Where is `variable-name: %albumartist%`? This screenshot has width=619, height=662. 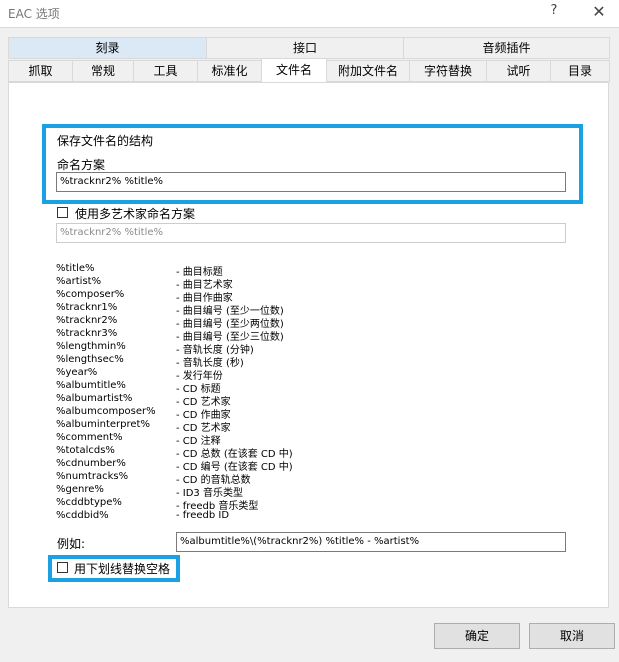 variable-name: %albumartist% is located at coordinates (94, 398).